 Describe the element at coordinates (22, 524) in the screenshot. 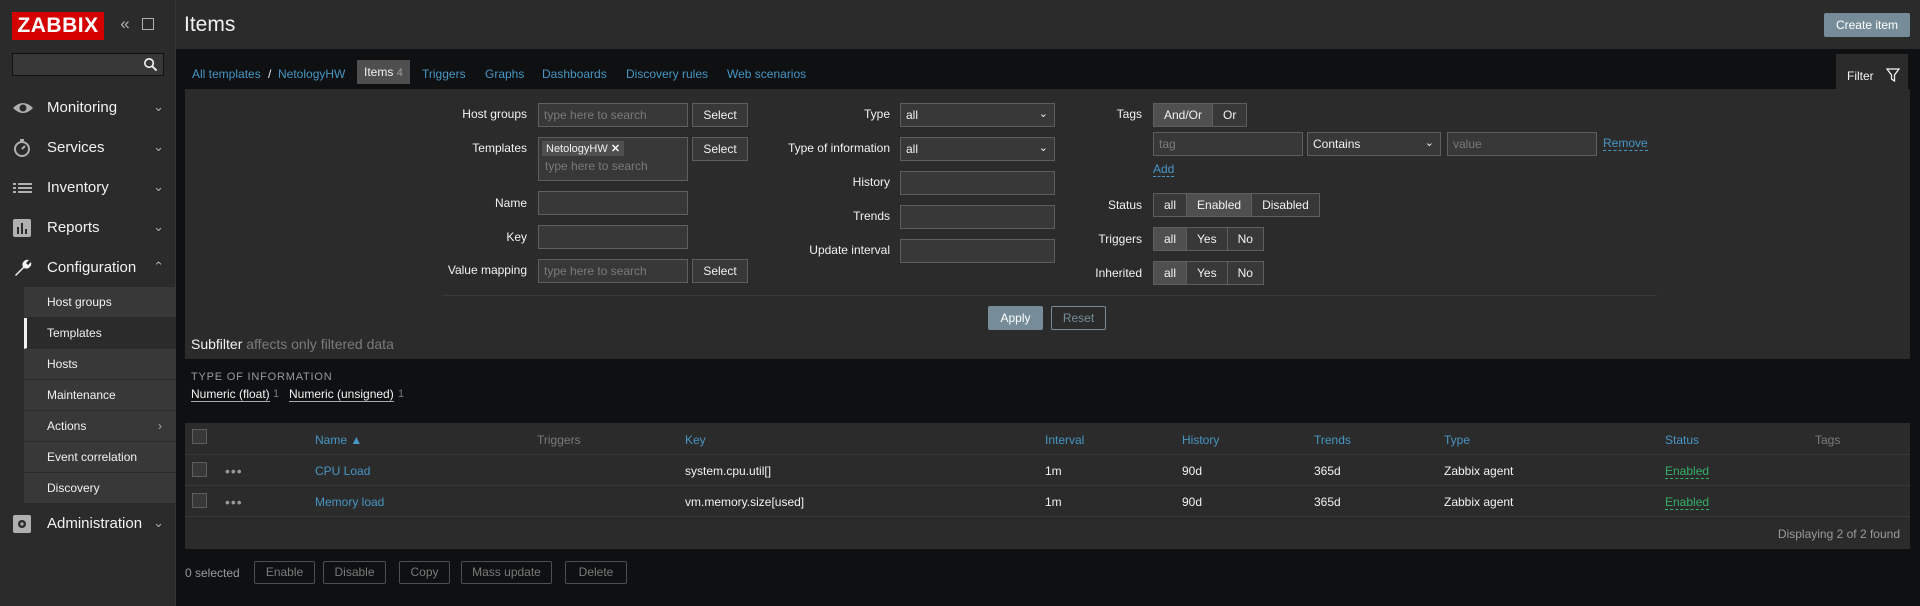

I see `gear-icon` at that location.